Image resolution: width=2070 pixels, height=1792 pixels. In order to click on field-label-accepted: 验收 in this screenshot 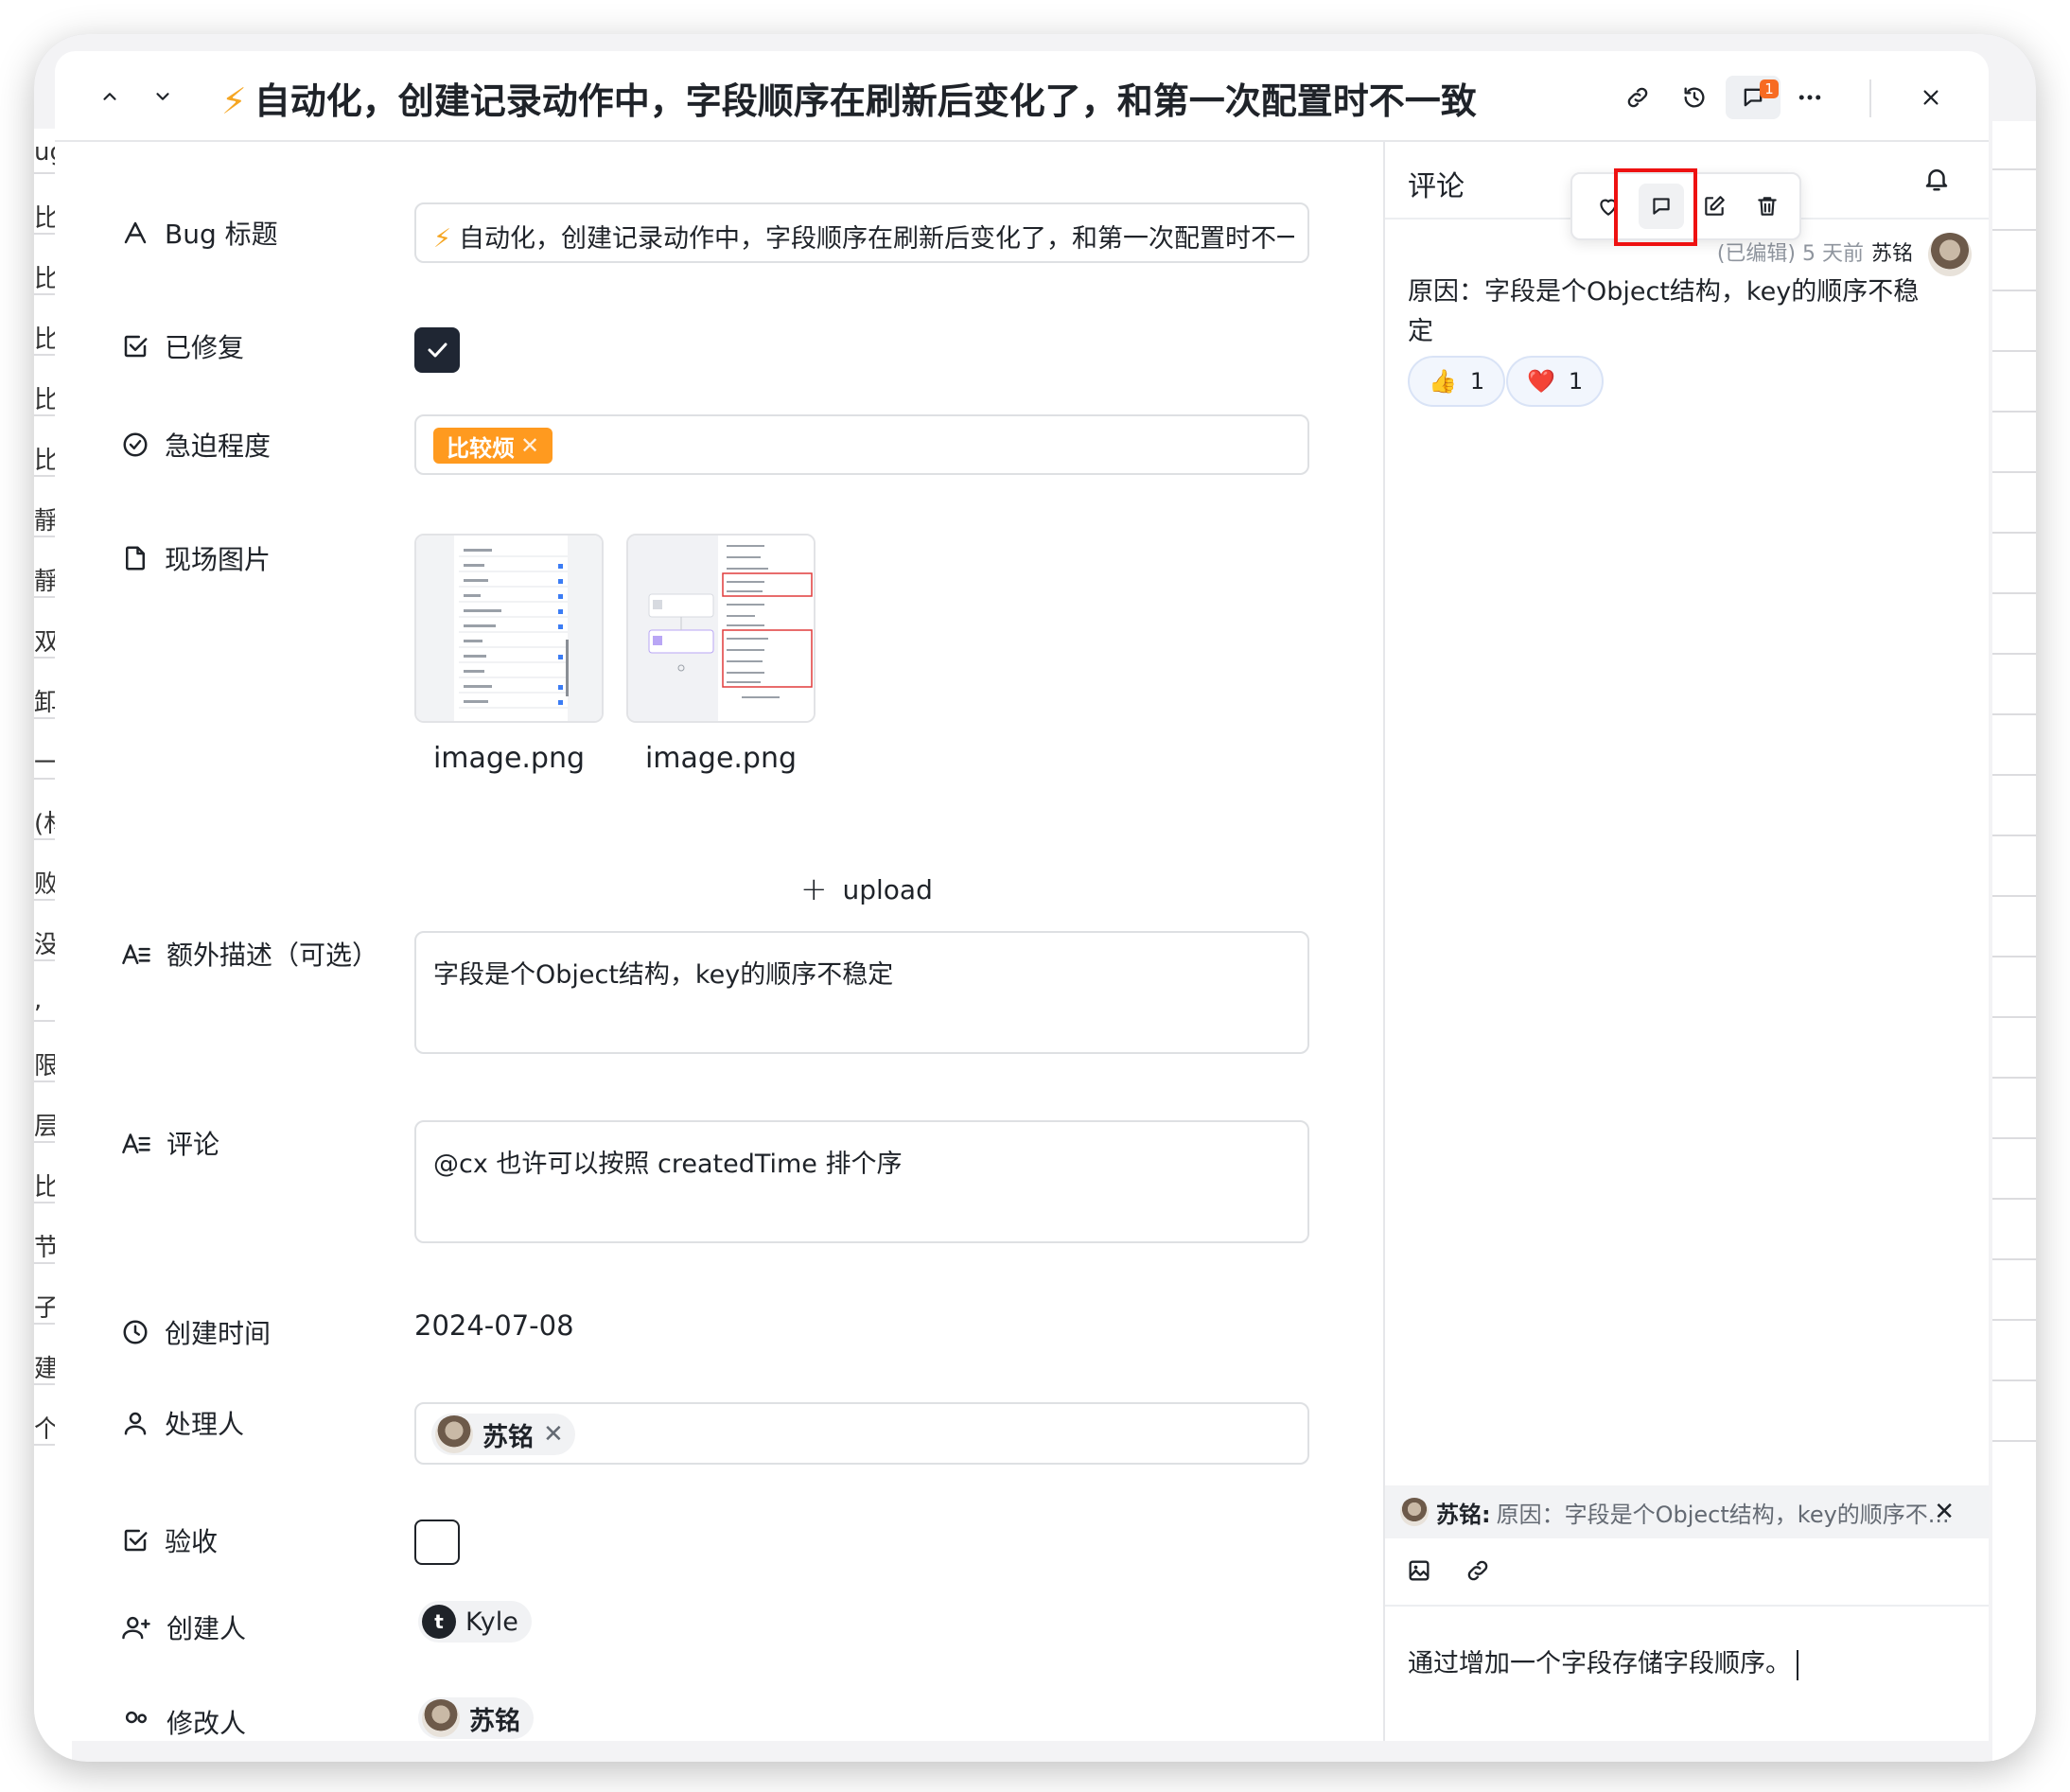, I will do `click(169, 1540)`.